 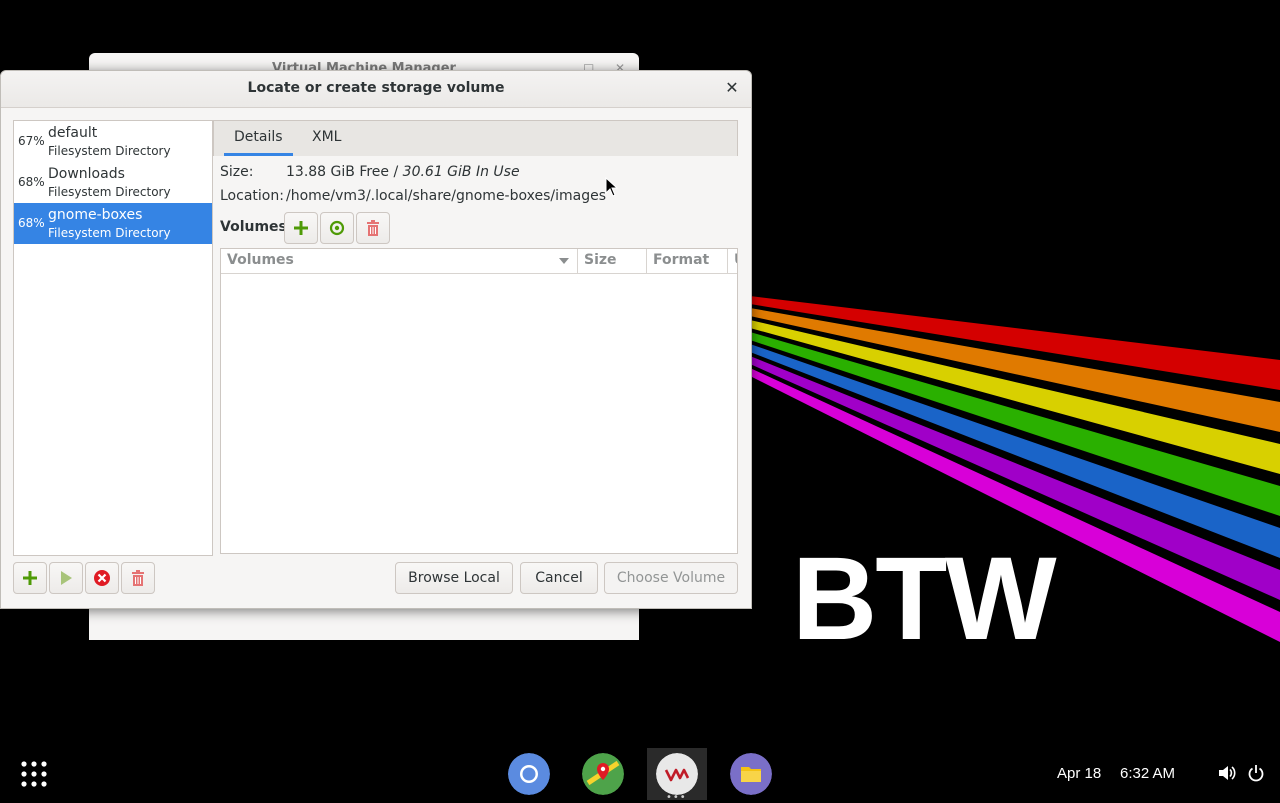 I want to click on dialog-header: Locate or create storage volume ✕, so click(x=376, y=89).